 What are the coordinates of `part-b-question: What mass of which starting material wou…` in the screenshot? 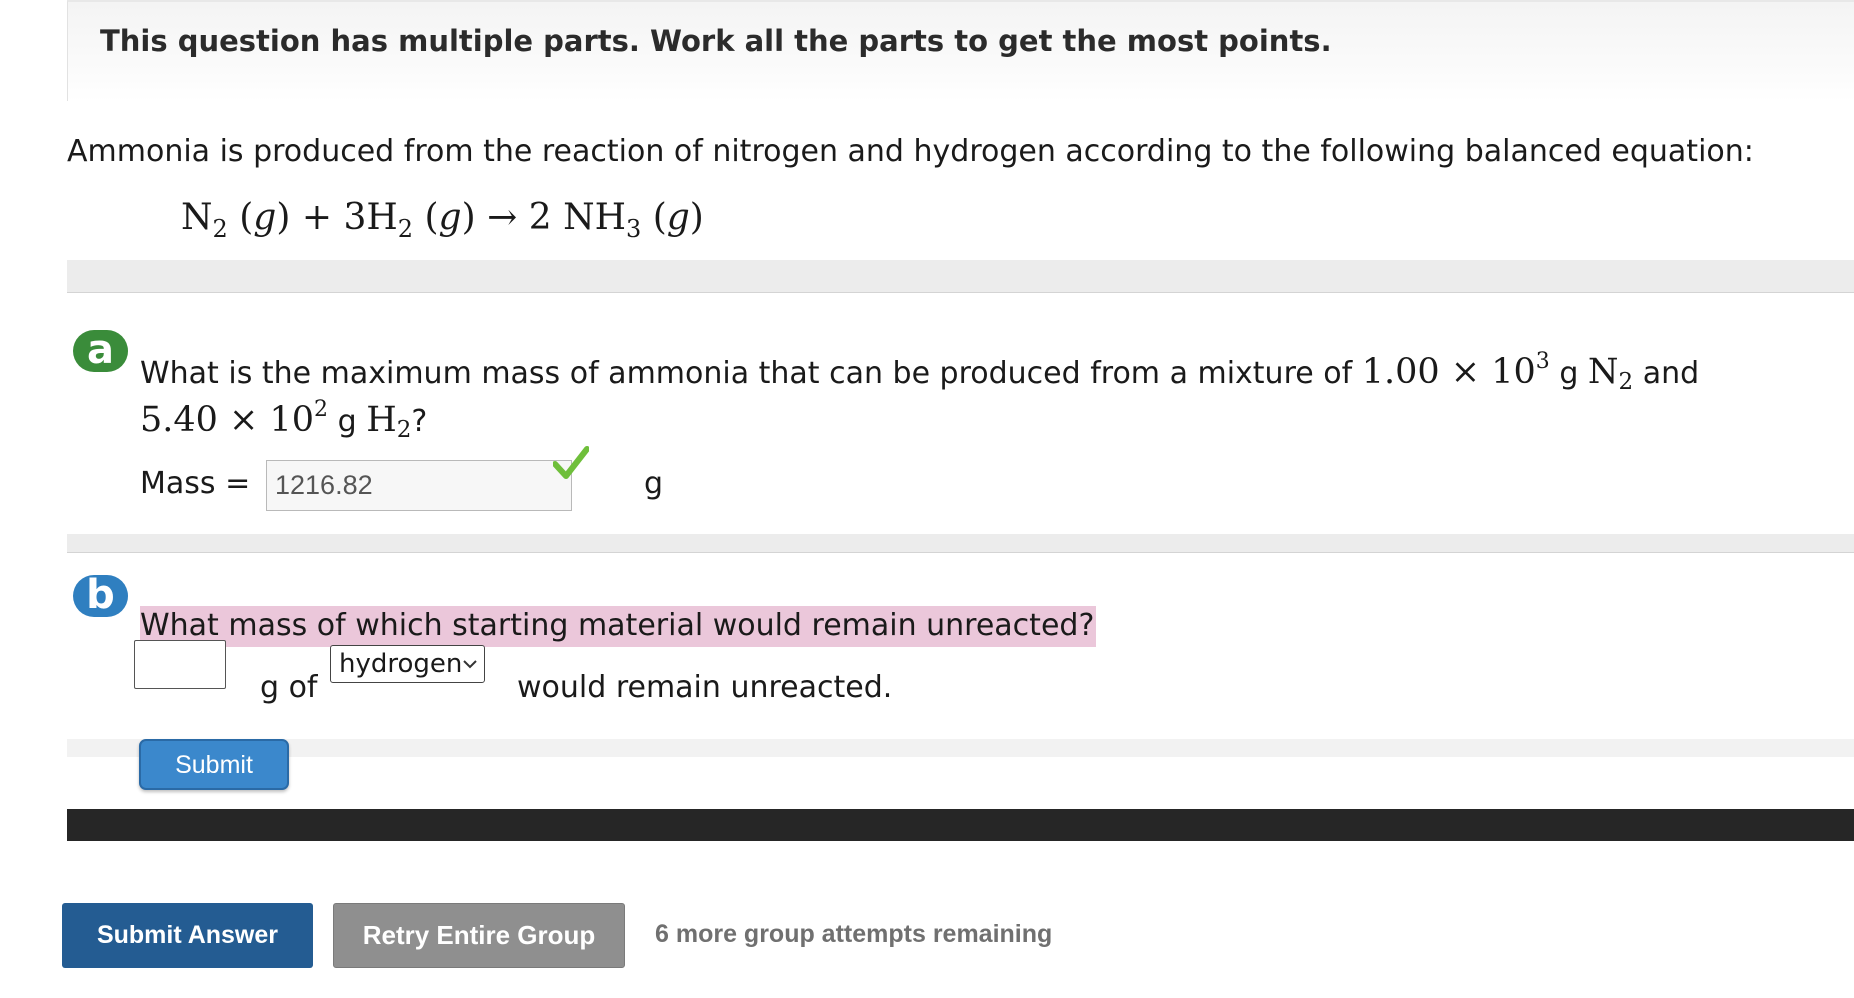 It's located at (618, 626).